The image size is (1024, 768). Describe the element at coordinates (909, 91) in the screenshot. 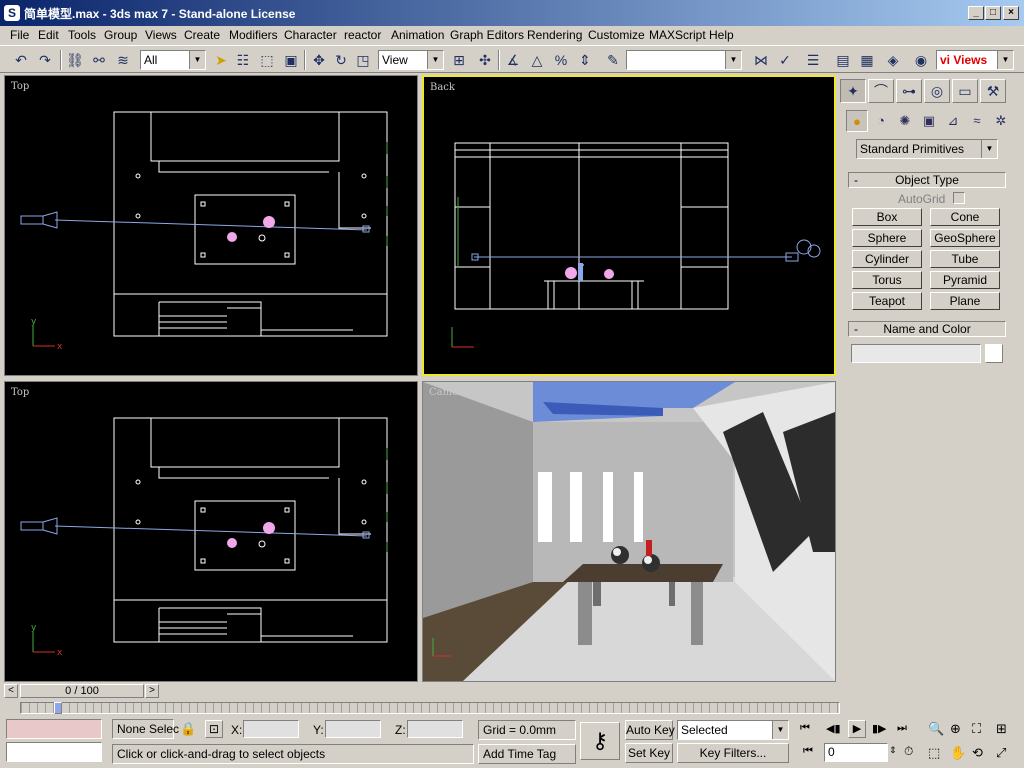

I see `hierarchy-tab-icon: ⊶` at that location.